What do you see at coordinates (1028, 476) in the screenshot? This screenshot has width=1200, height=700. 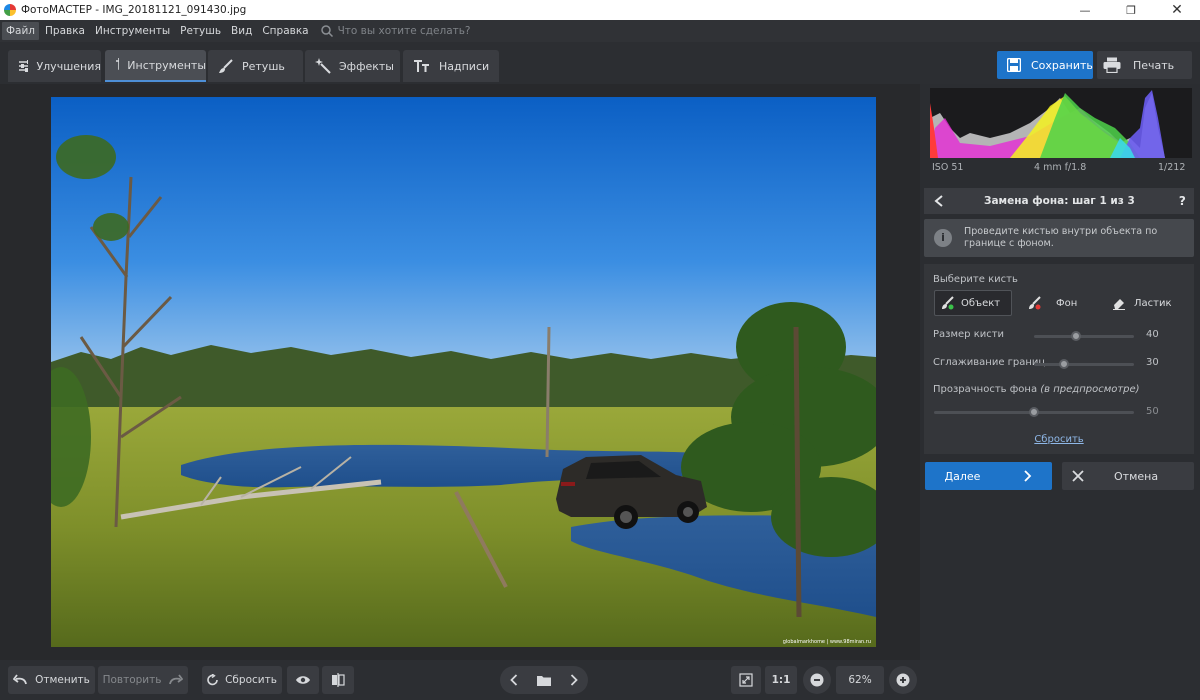 I see `chevron-right-icon` at bounding box center [1028, 476].